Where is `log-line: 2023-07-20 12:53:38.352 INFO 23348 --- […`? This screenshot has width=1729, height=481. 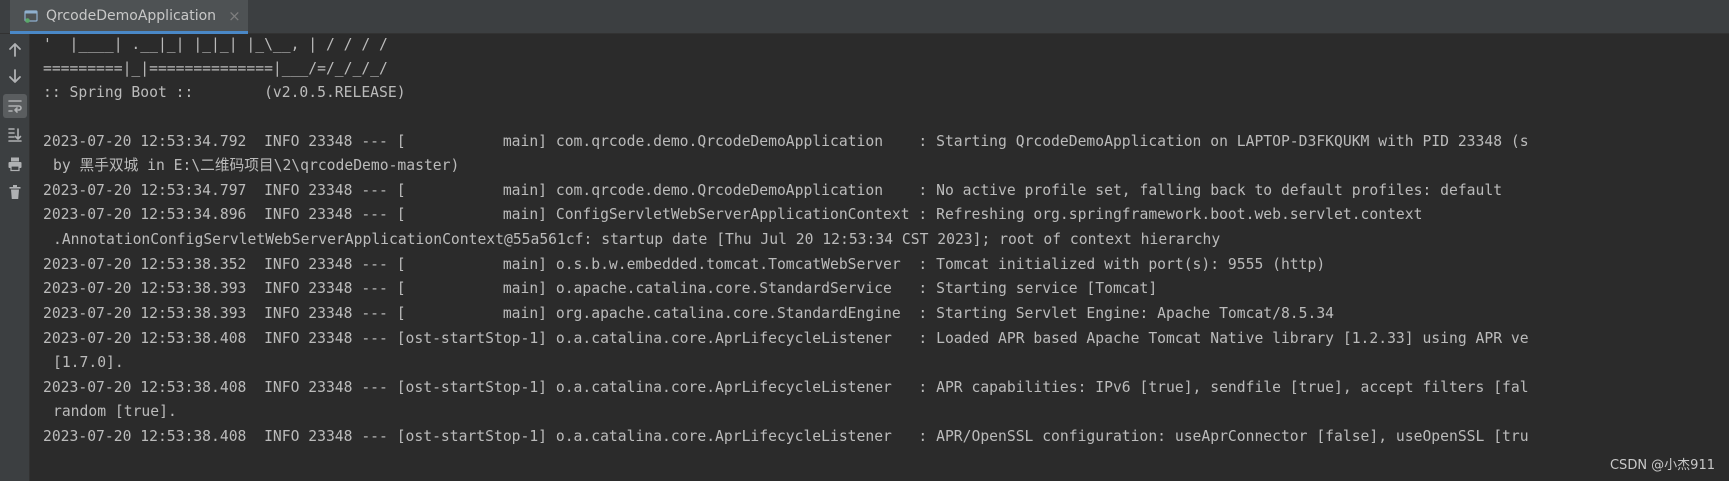 log-line: 2023-07-20 12:53:38.352 INFO 23348 --- [… is located at coordinates (684, 264).